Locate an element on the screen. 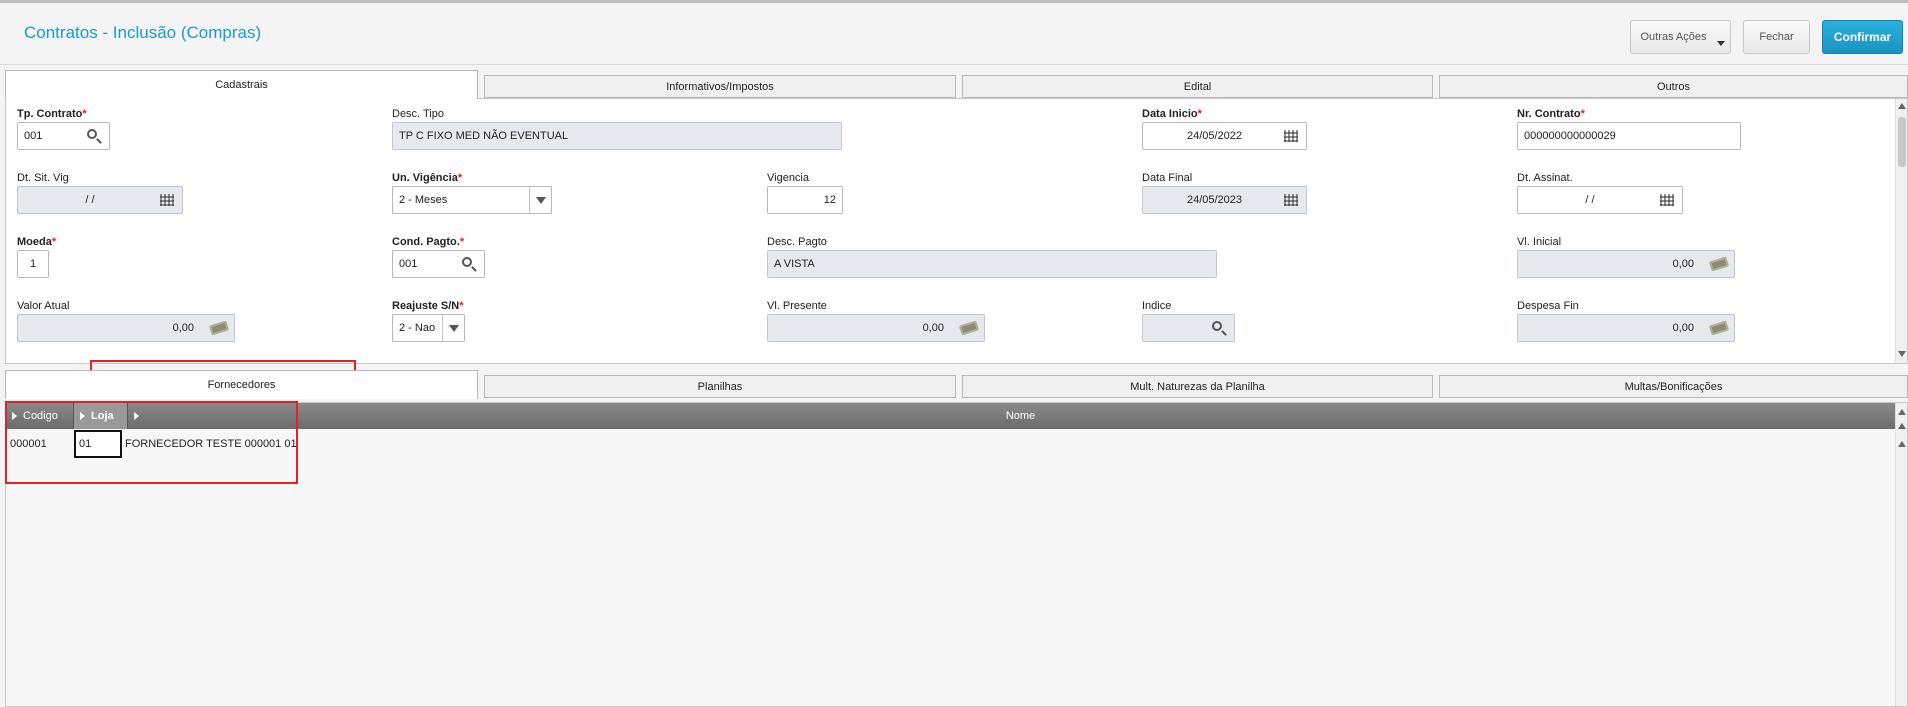 The height and width of the screenshot is (707, 1908). page-title: Contratos - Inclusão (Compras) is located at coordinates (143, 32).